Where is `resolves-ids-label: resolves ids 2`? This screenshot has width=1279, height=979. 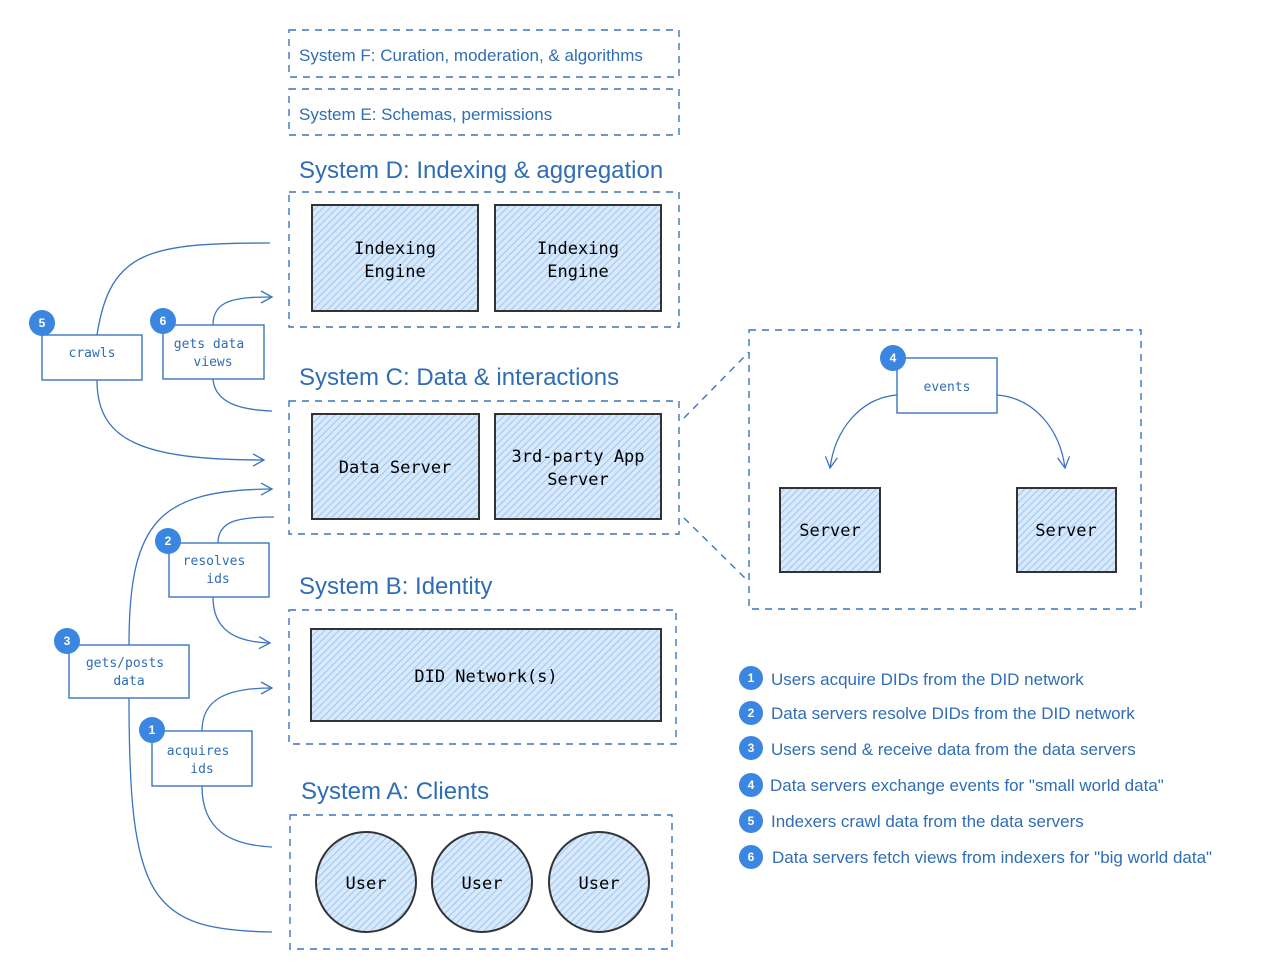 resolves-ids-label: resolves ids 2 is located at coordinates (212, 563).